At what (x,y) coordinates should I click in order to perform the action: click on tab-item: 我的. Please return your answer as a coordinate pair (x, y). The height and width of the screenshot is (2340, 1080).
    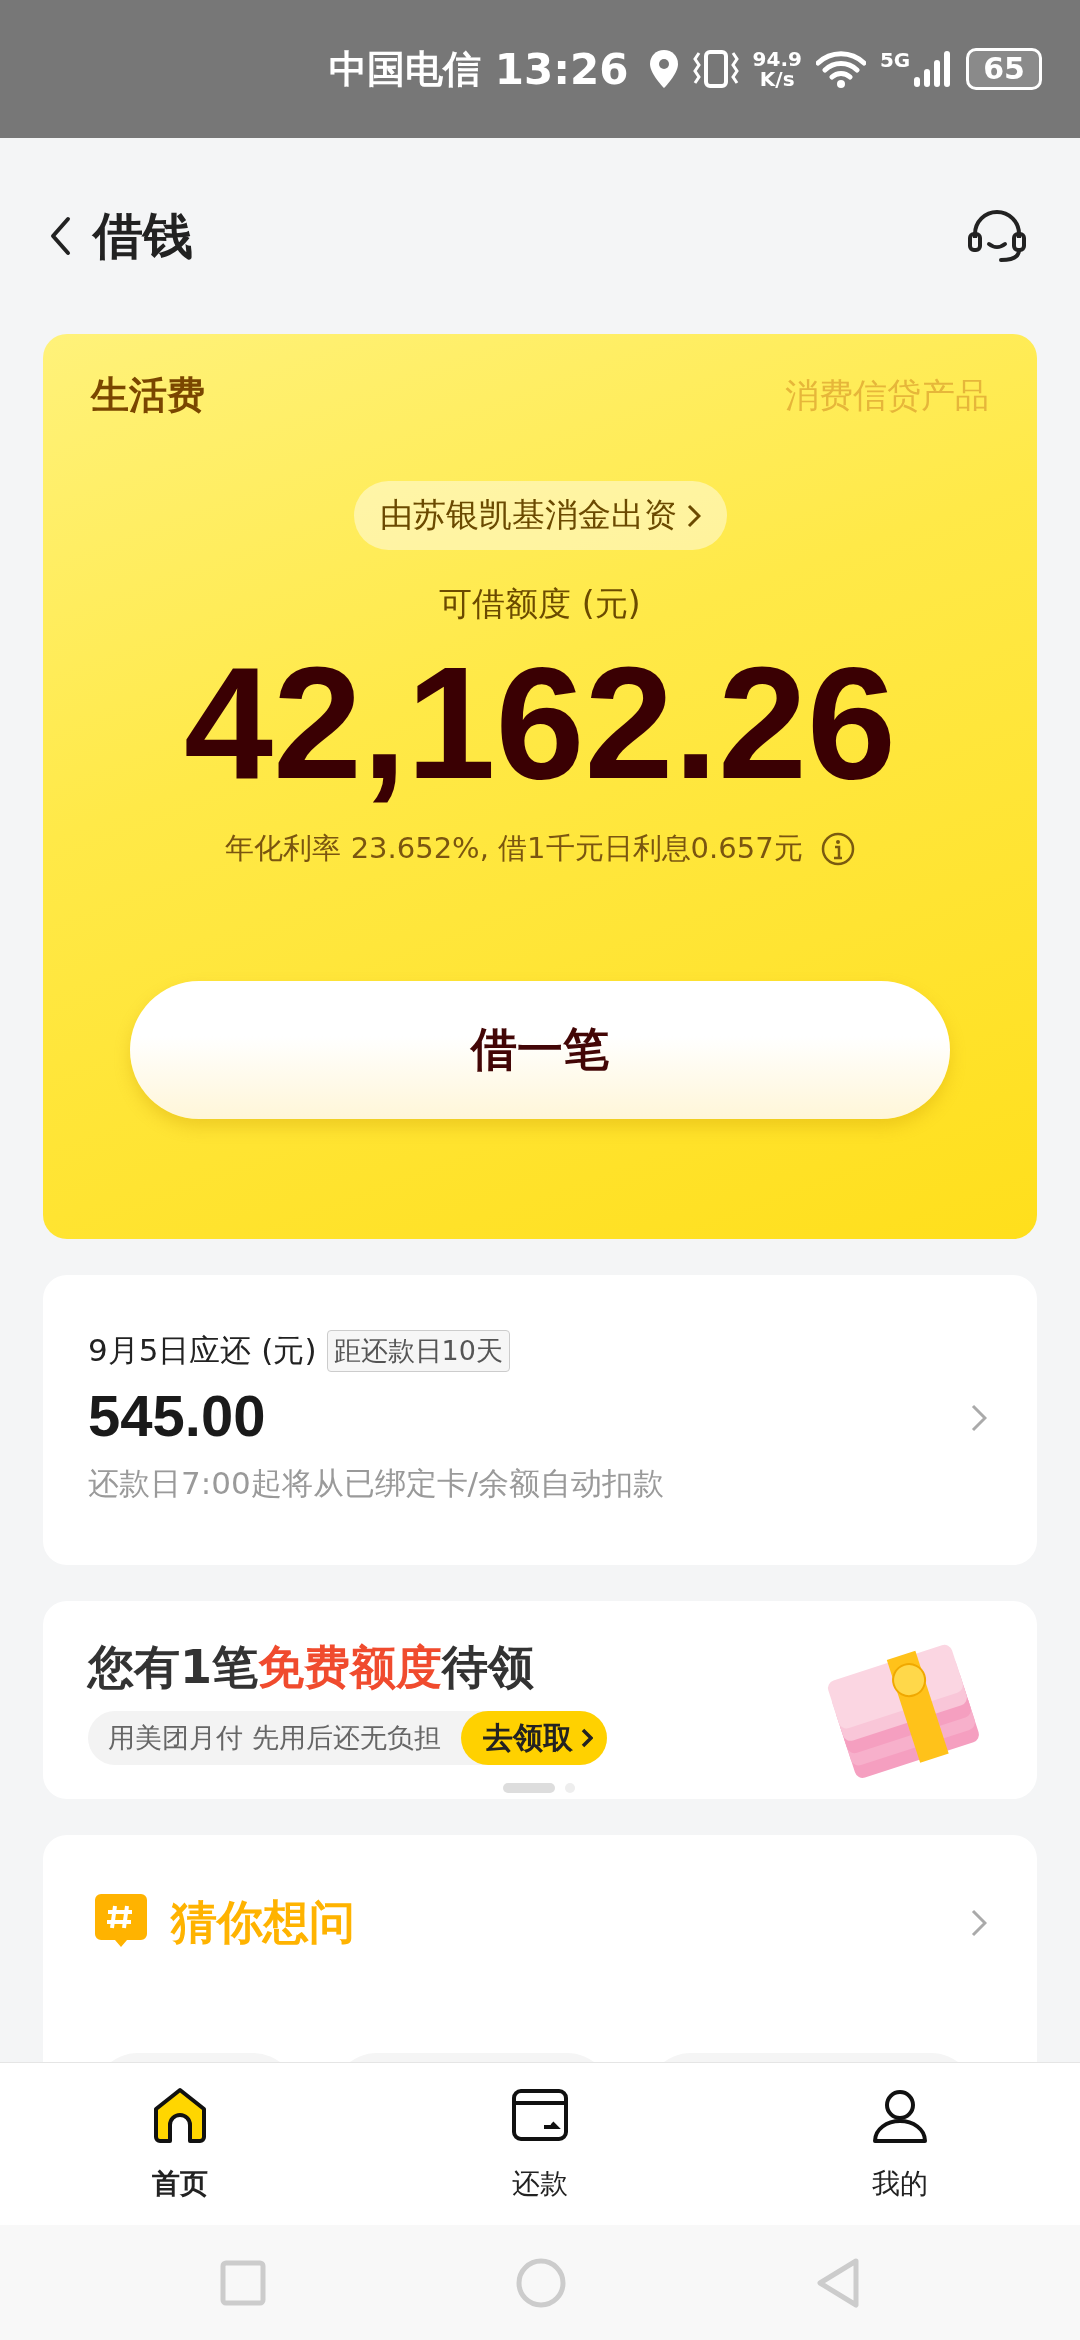
    Looking at the image, I should click on (900, 2144).